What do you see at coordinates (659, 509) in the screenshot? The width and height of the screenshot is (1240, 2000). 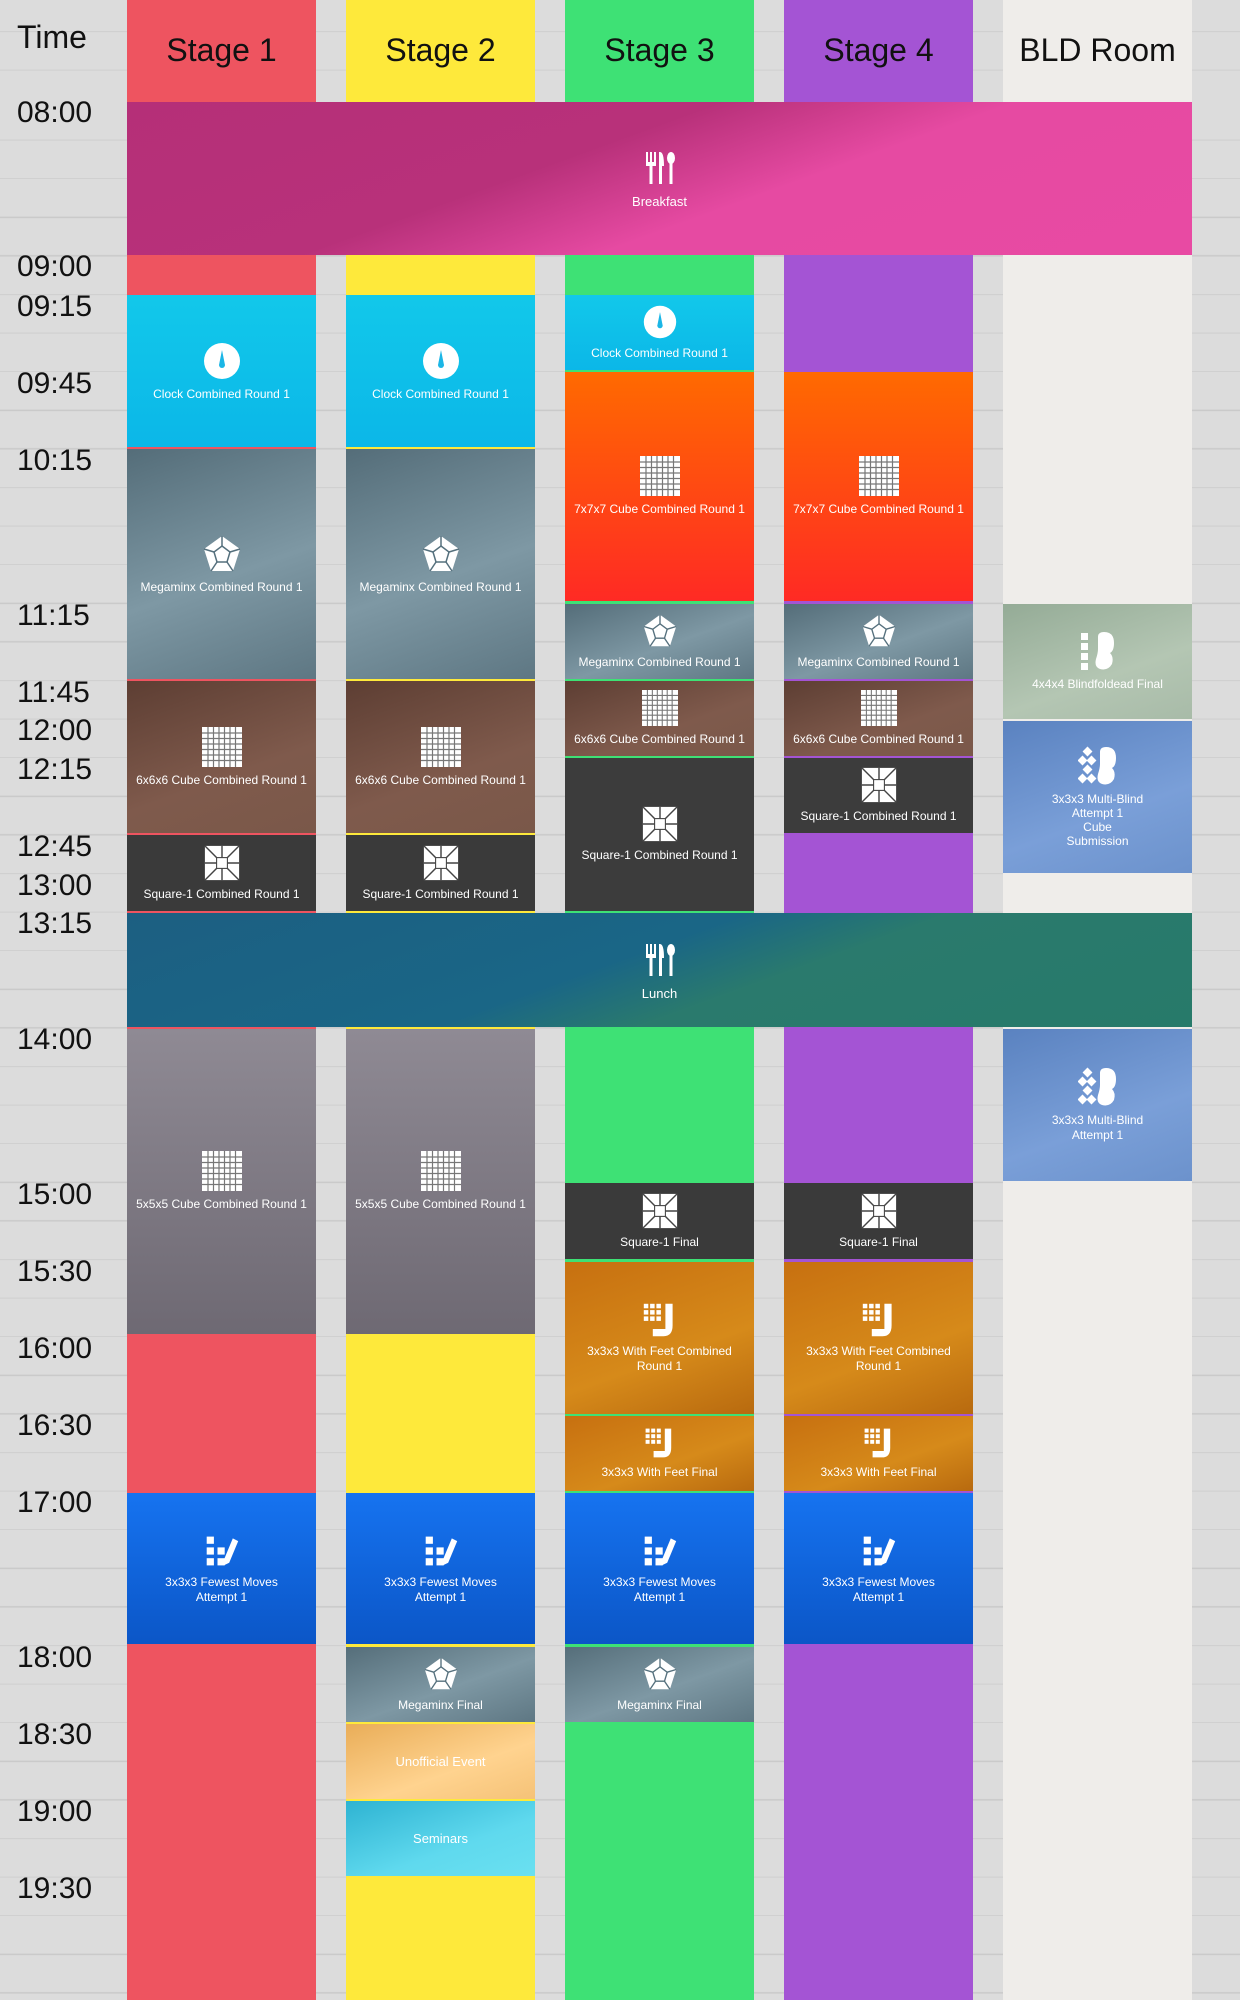 I see `event-label: 7x7x7 Cube Combined Round 1` at bounding box center [659, 509].